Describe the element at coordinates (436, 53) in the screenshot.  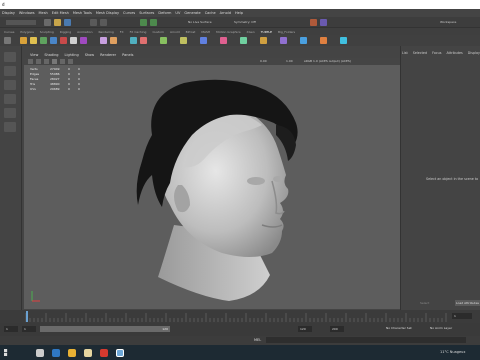
I see `ae-tab-focus: Focus` at that location.